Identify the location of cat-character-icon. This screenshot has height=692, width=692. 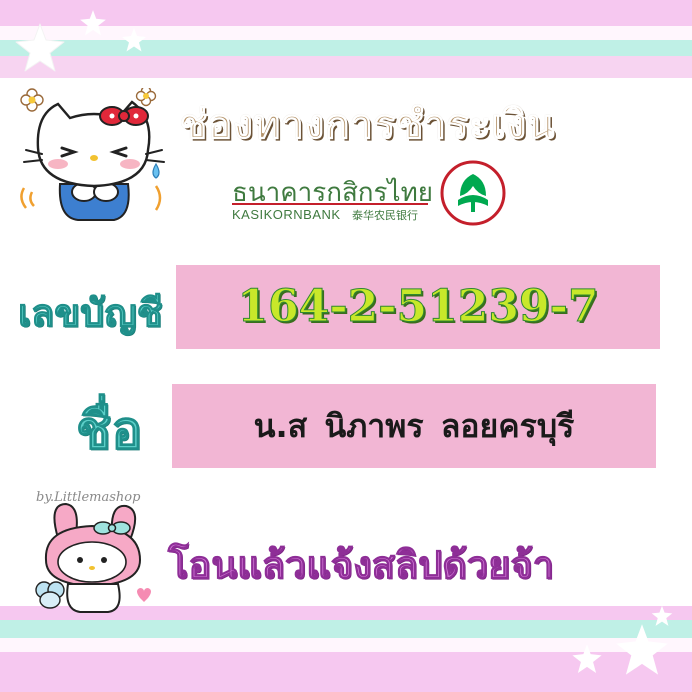
(92, 154).